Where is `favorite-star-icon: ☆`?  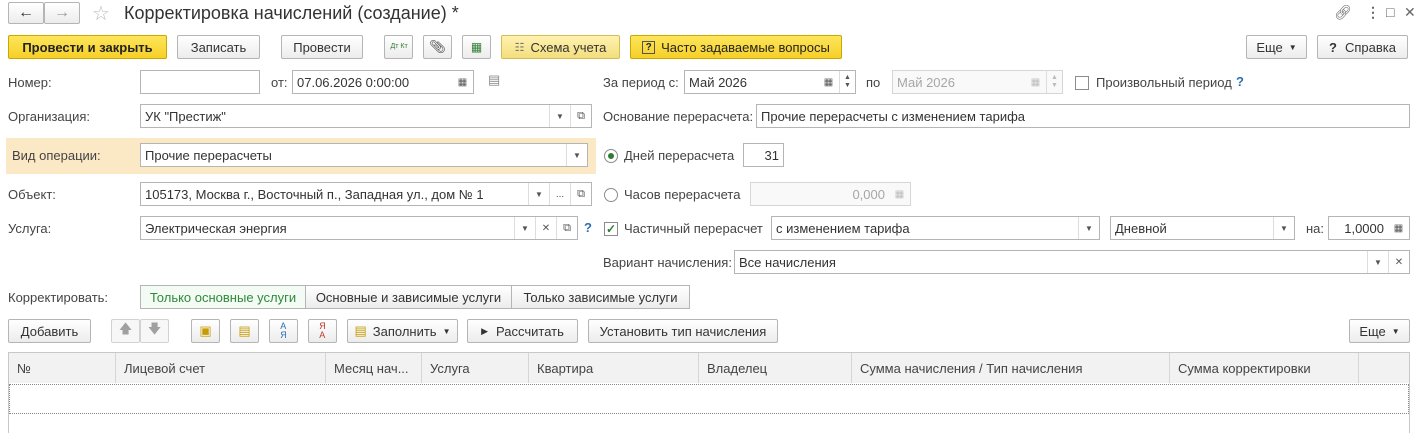
favorite-star-icon: ☆ is located at coordinates (101, 13).